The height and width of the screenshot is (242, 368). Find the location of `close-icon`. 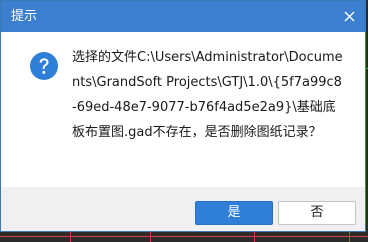

close-icon is located at coordinates (349, 16).